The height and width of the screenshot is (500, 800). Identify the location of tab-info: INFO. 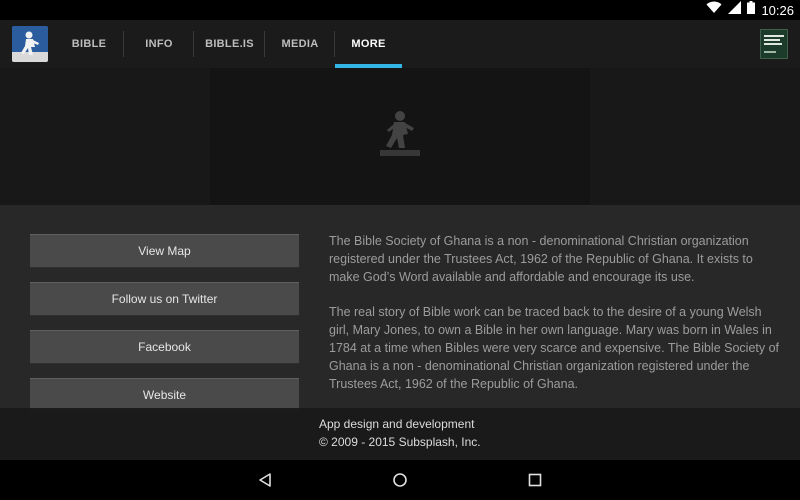
(159, 44).